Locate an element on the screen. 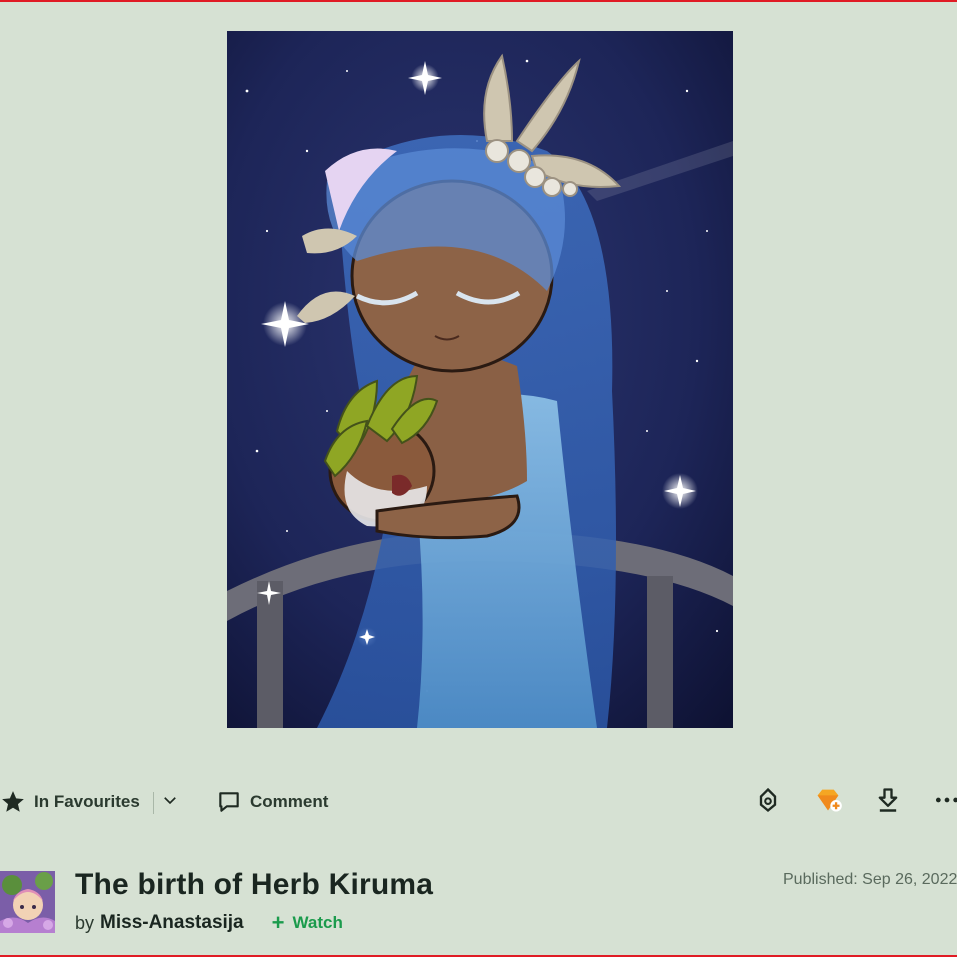 Image resolution: width=957 pixels, height=957 pixels. divider is located at coordinates (153, 803).